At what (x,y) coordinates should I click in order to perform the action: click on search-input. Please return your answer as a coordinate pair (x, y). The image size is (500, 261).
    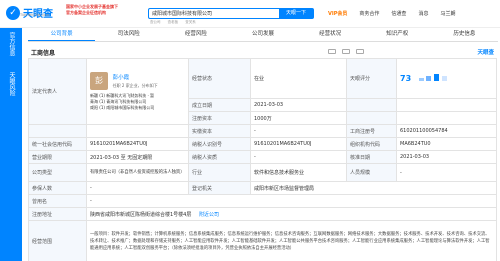
    Looking at the image, I should click on (214, 13).